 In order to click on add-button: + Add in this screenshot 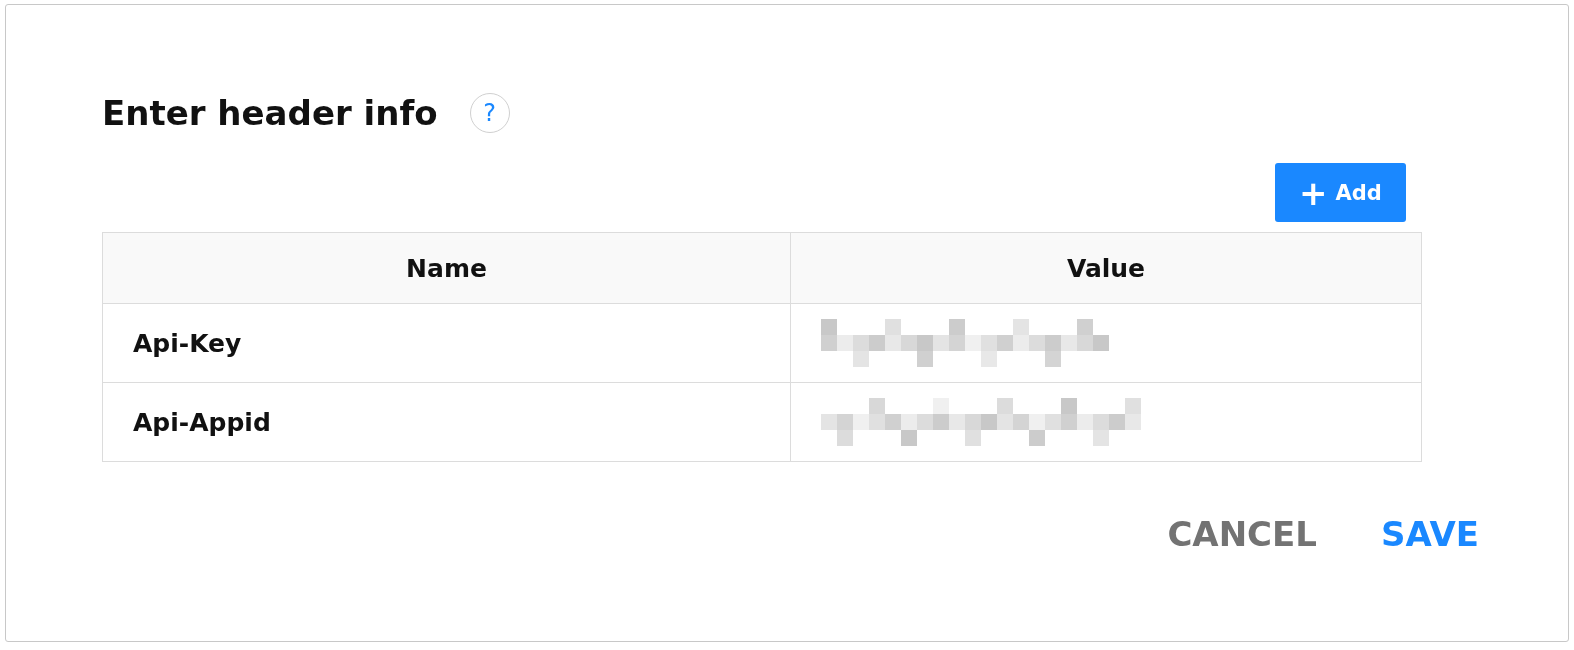, I will do `click(1340, 192)`.